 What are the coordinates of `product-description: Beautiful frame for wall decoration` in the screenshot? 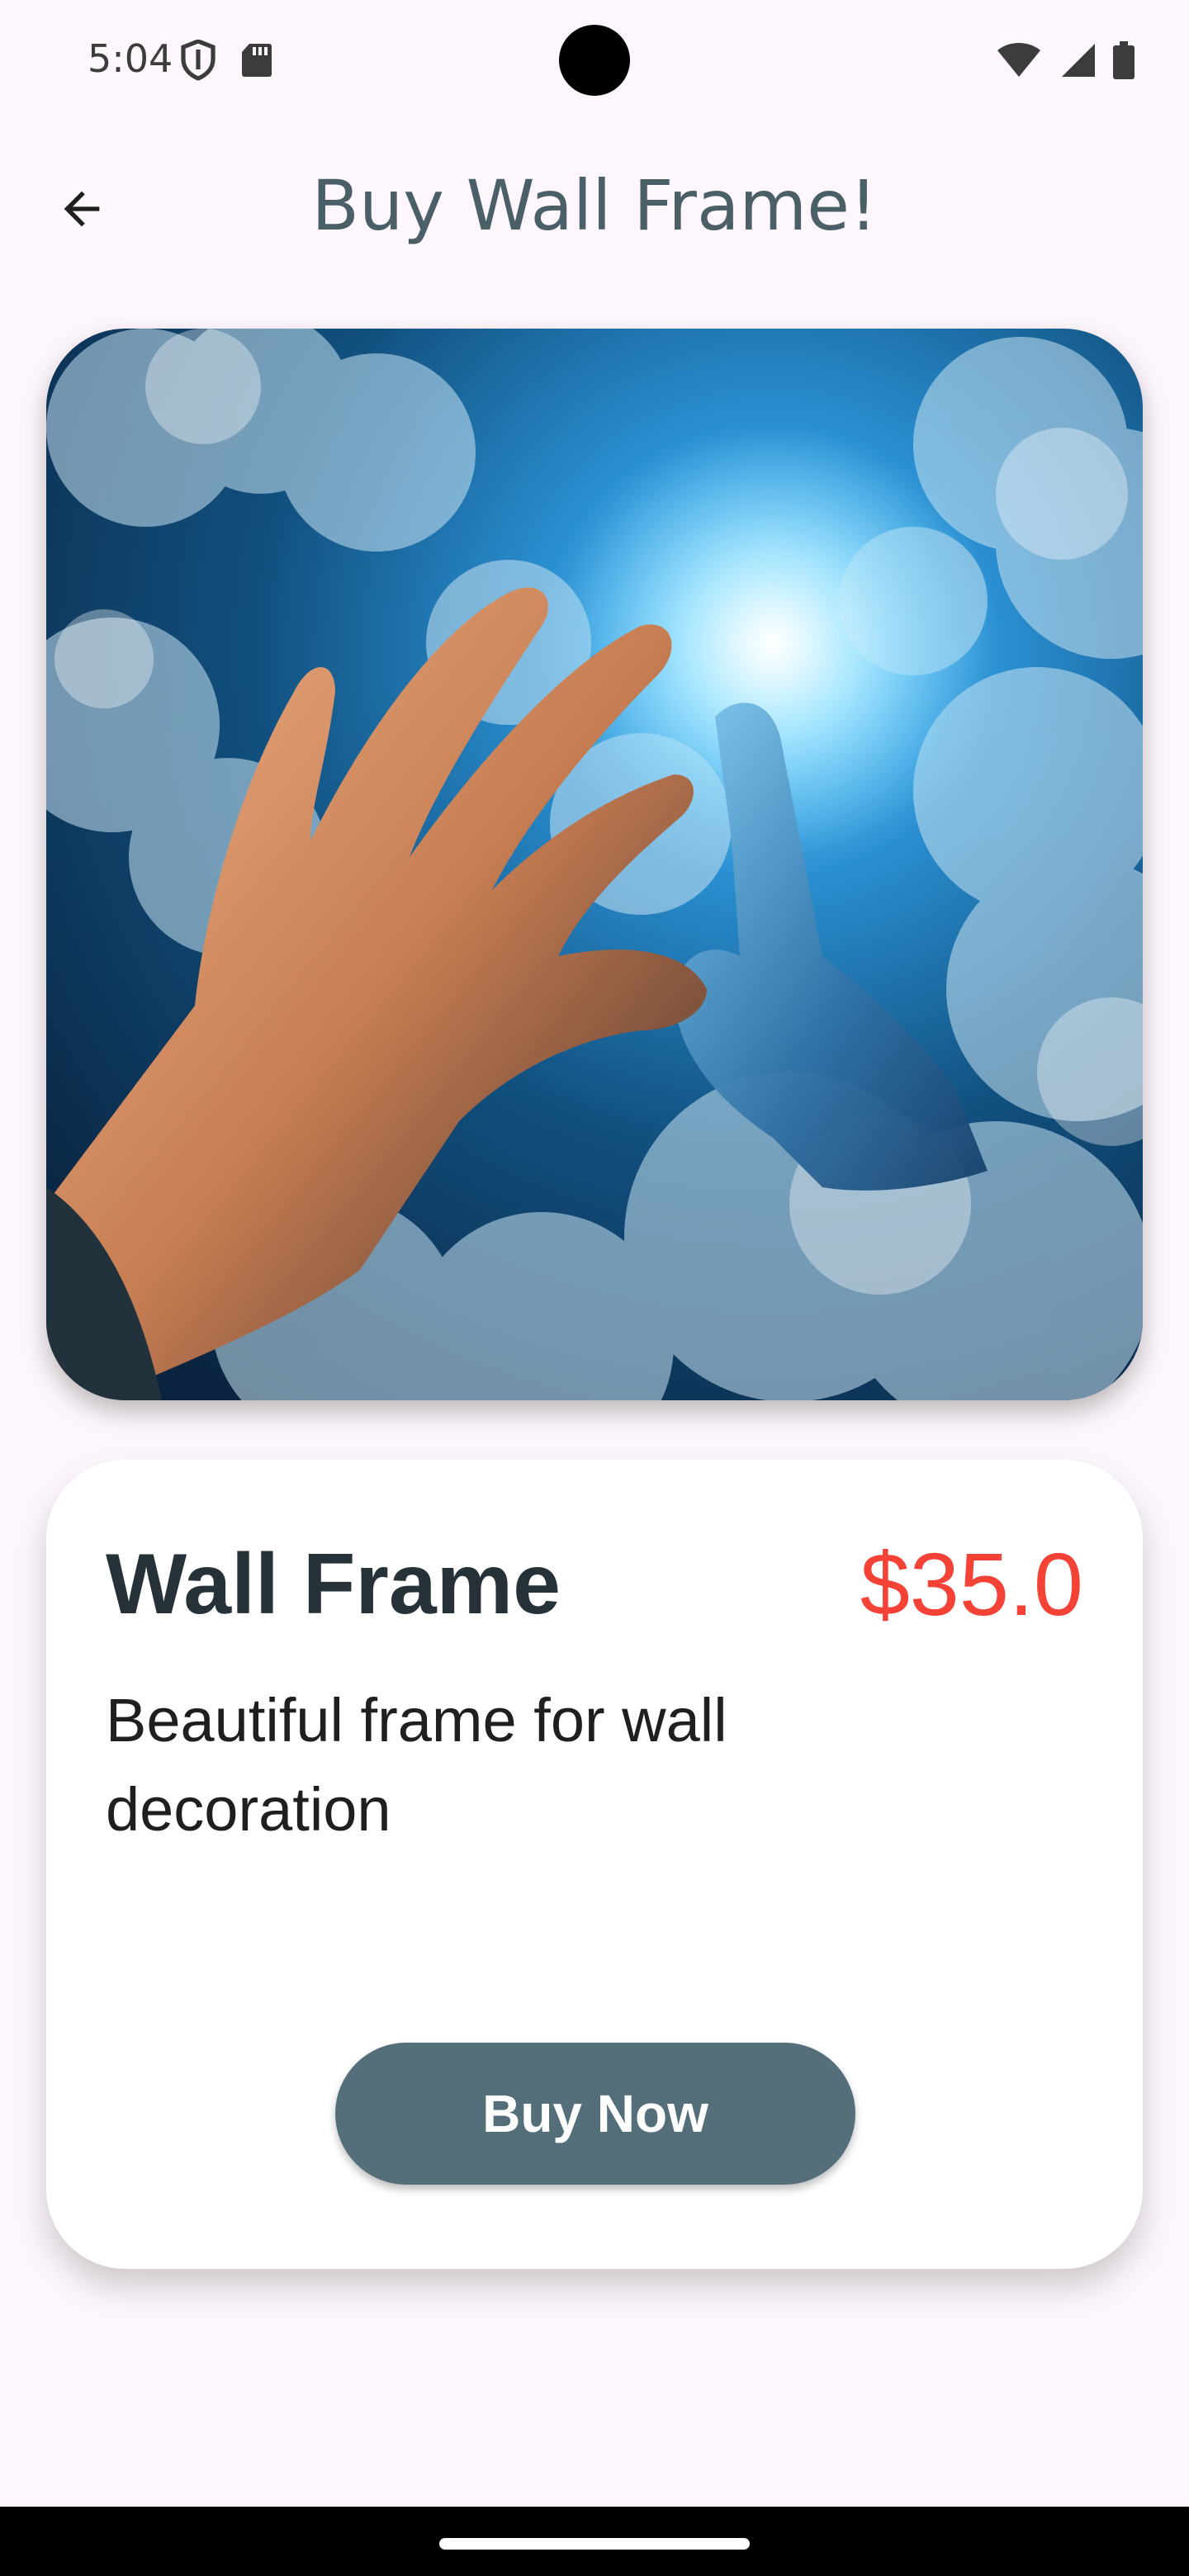 It's located at (416, 1765).